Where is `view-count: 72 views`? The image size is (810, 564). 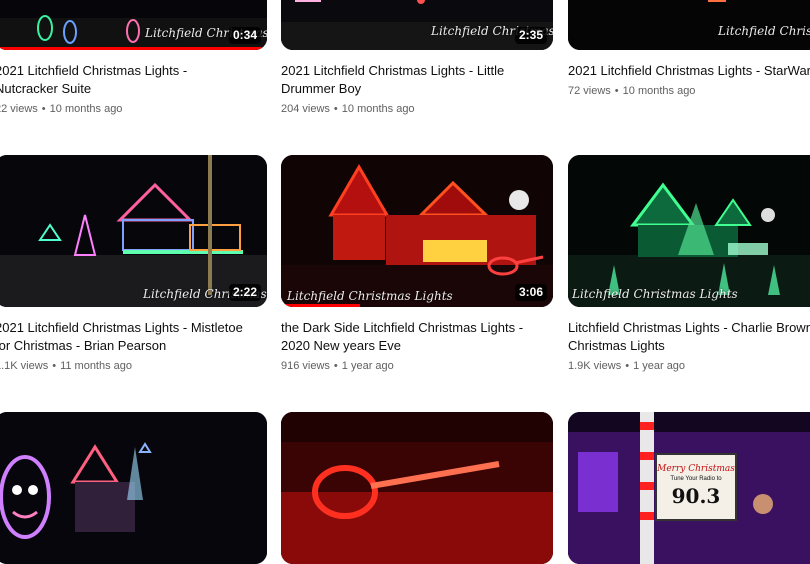 view-count: 72 views is located at coordinates (589, 91).